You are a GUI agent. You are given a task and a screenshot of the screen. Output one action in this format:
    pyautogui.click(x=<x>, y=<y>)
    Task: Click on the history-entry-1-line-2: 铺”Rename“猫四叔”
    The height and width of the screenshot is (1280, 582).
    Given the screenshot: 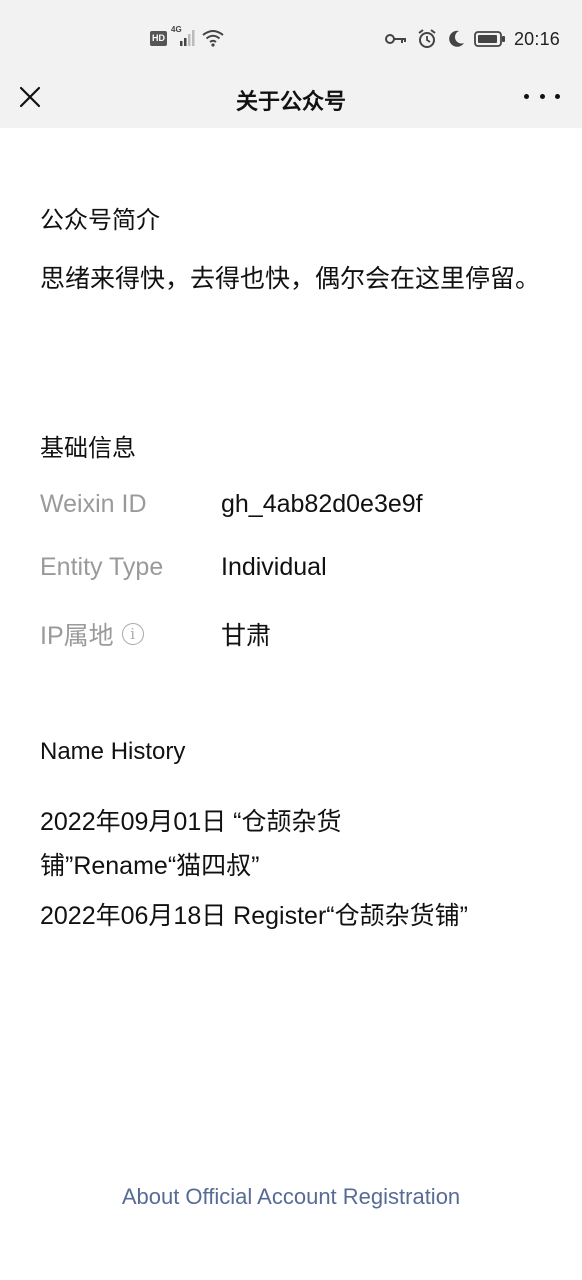 What is the action you would take?
    pyautogui.click(x=150, y=866)
    